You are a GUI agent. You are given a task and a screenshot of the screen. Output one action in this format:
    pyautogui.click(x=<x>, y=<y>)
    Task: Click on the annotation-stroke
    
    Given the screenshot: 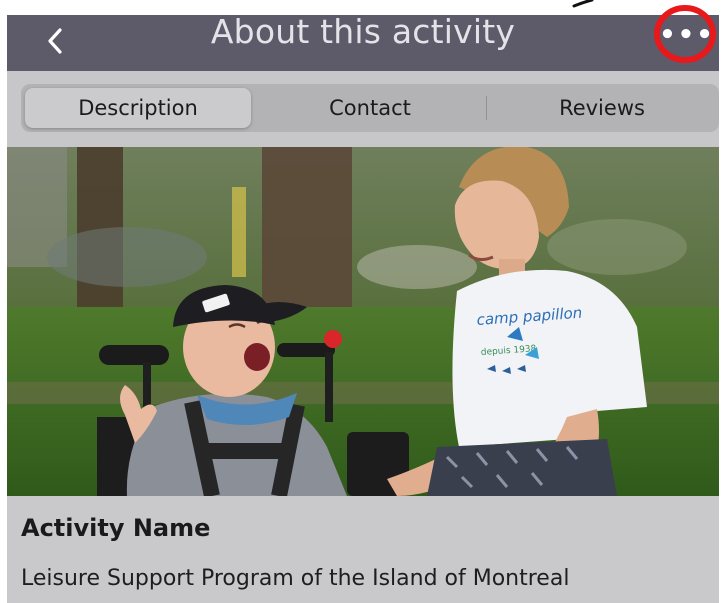 What is the action you would take?
    pyautogui.click(x=583, y=4)
    